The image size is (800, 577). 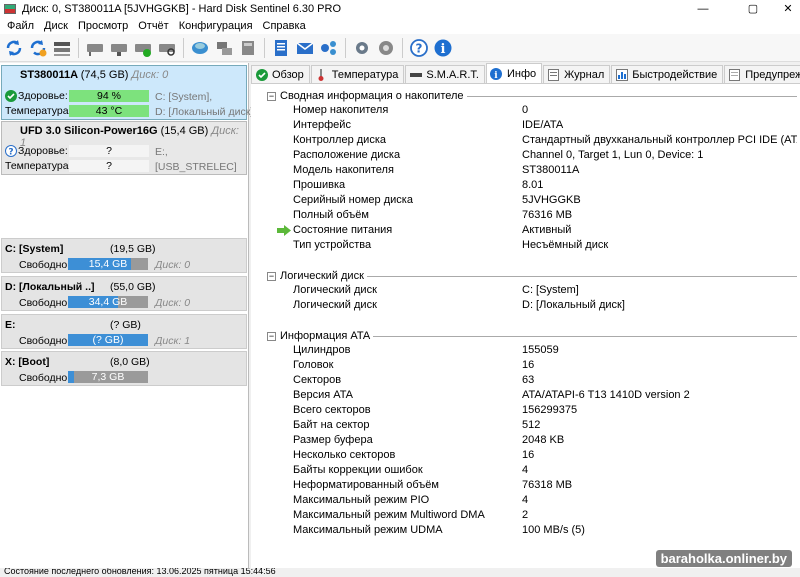 I want to click on mail-icon, so click(x=305, y=48).